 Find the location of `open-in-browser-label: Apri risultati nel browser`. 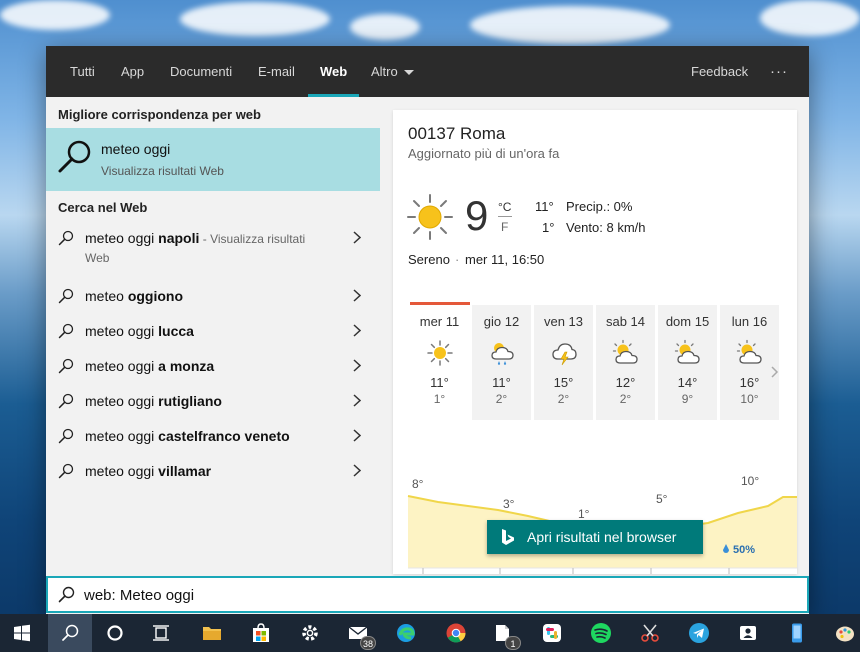

open-in-browser-label: Apri risultati nel browser is located at coordinates (602, 537).